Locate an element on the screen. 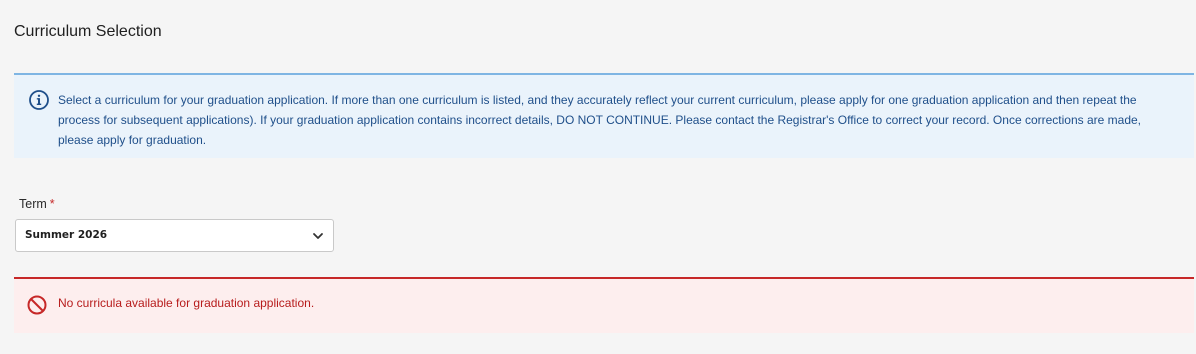 This screenshot has height=354, width=1196. term-label: Term * is located at coordinates (37, 204).